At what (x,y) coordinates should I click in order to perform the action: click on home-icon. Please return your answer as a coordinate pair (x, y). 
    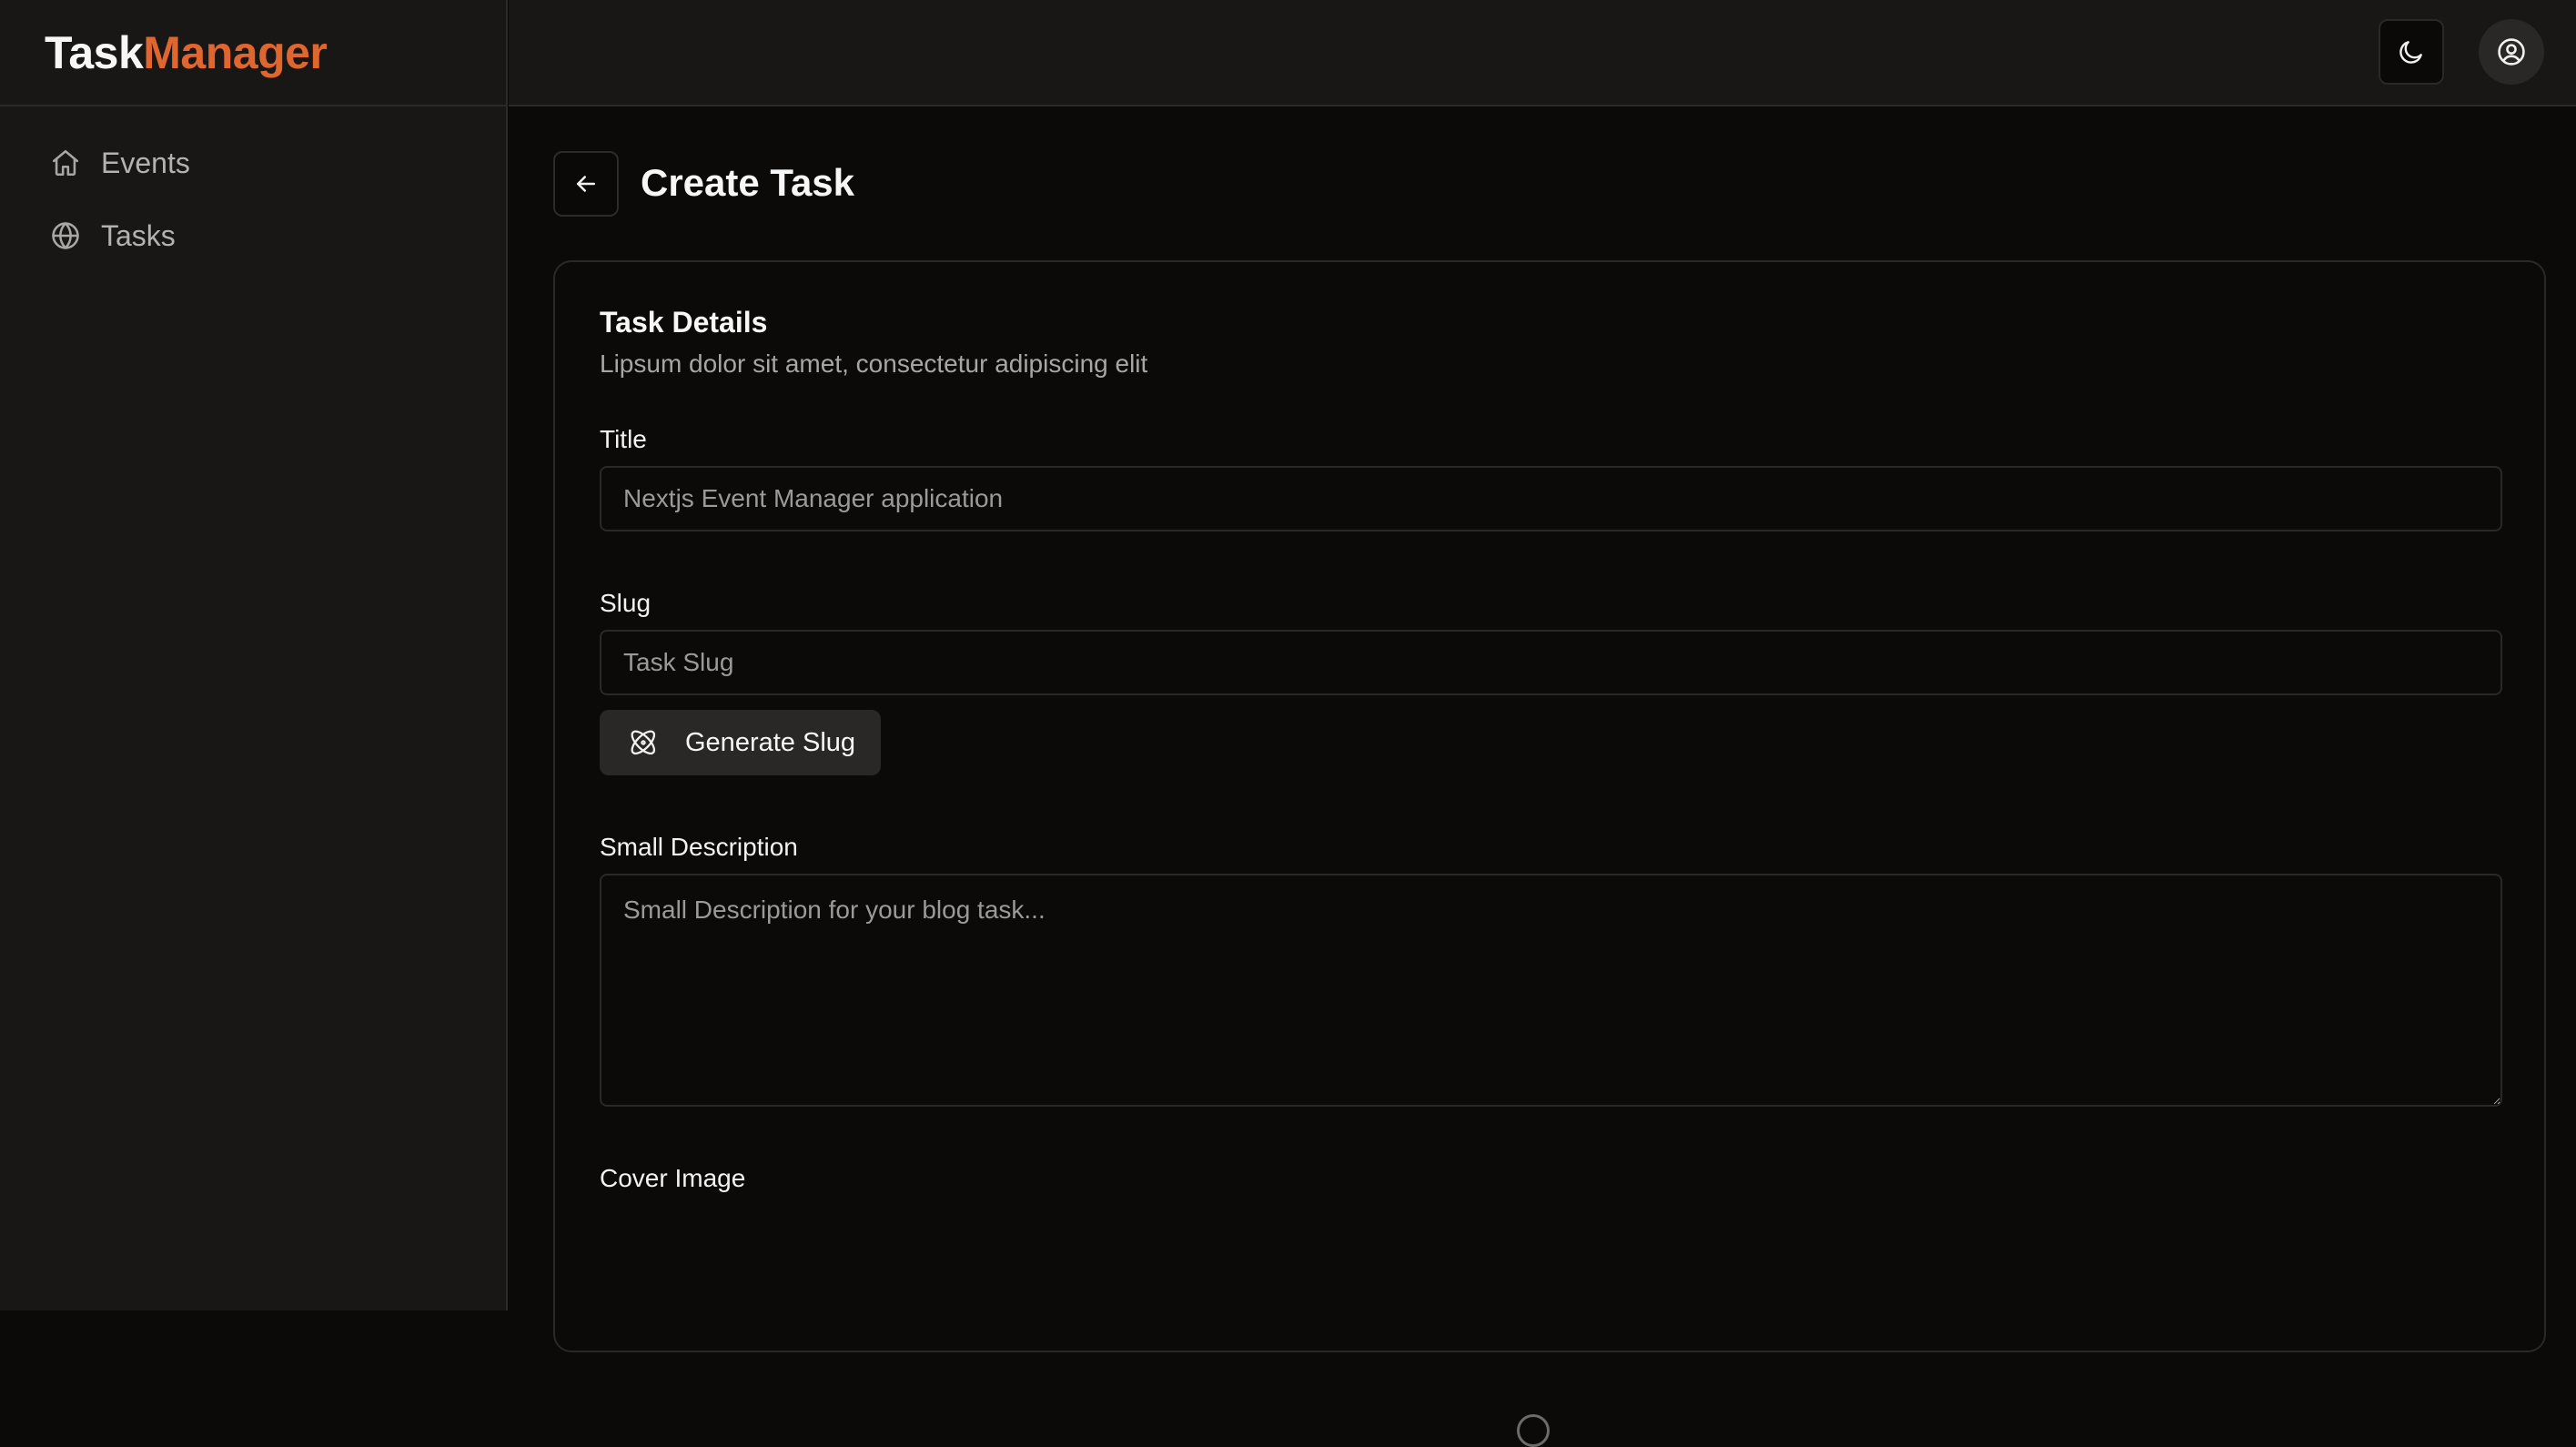
    Looking at the image, I should click on (65, 162).